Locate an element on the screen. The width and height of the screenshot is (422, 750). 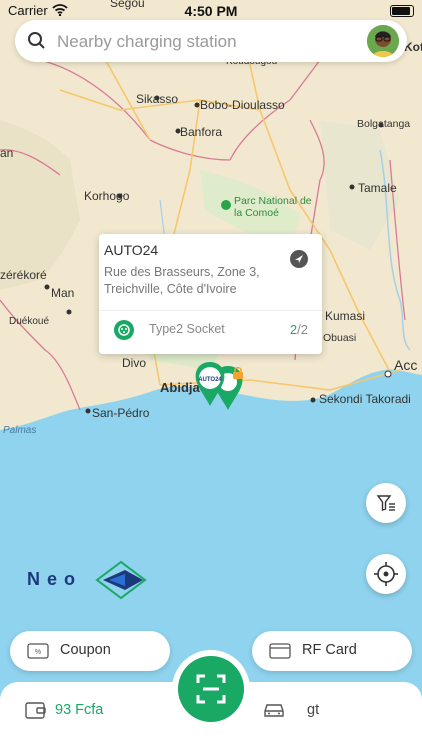
filter-icon is located at coordinates (385, 503).